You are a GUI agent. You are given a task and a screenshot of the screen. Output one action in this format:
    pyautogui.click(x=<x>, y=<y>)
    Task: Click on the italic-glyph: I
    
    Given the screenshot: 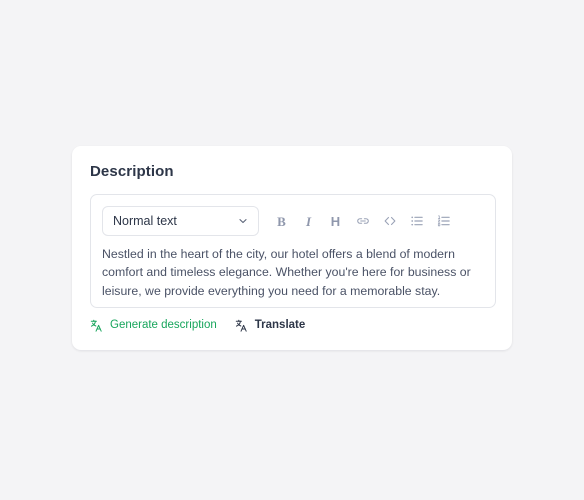 What is the action you would take?
    pyautogui.click(x=308, y=221)
    